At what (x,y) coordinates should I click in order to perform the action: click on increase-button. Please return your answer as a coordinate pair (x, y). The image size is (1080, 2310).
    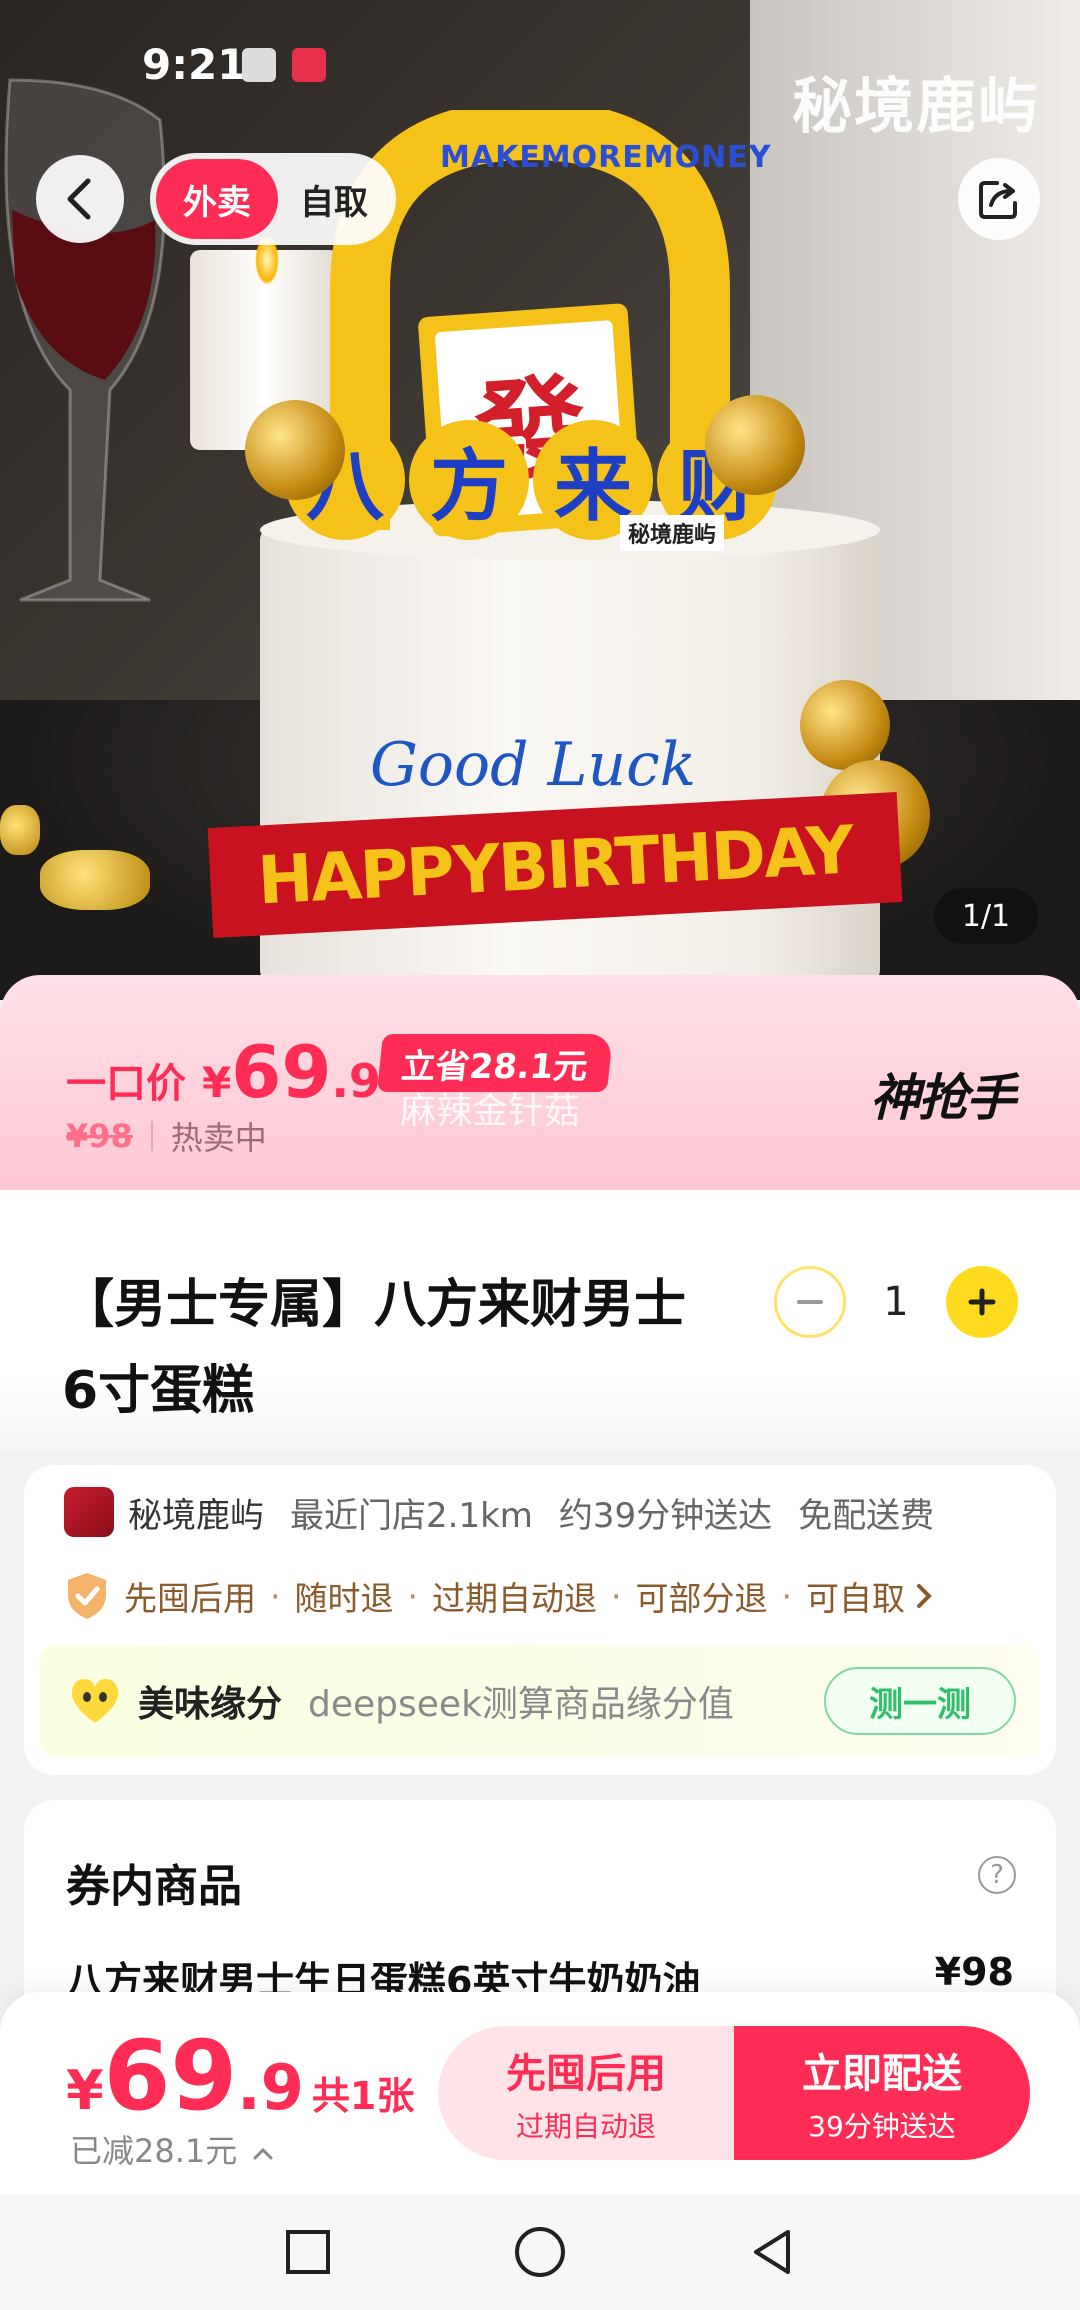
    Looking at the image, I should click on (982, 1302).